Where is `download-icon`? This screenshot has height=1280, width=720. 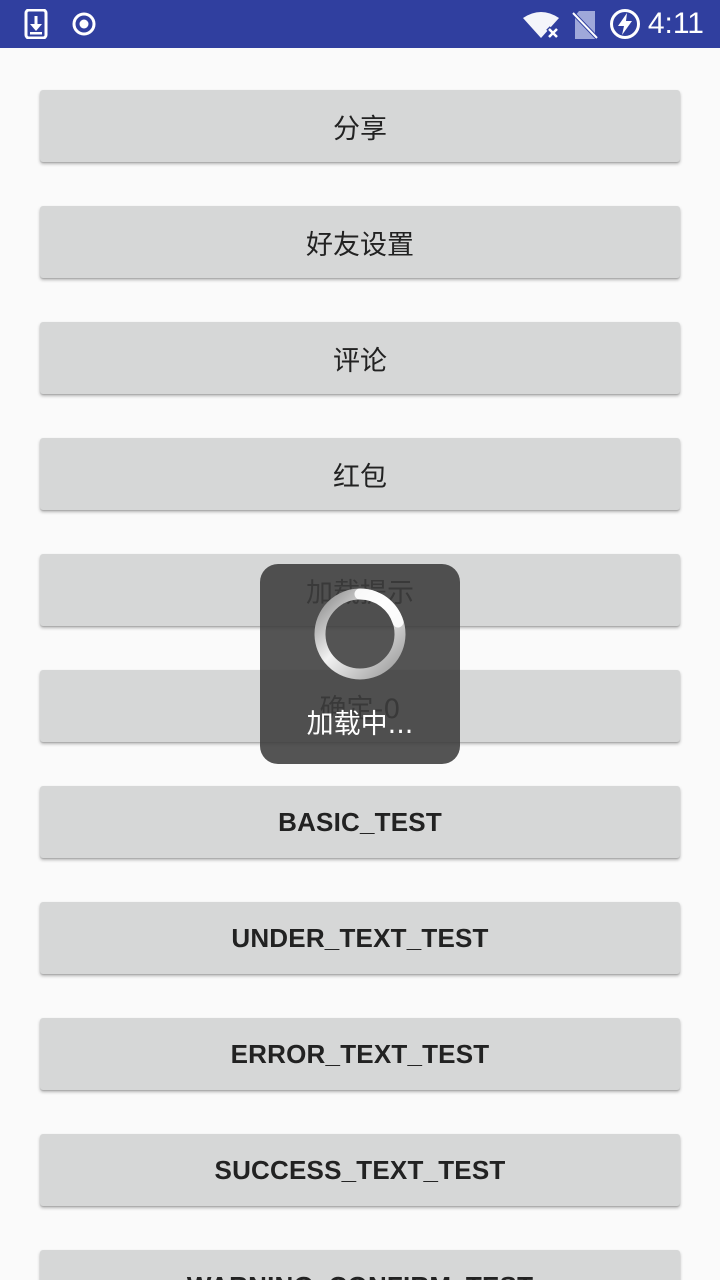
download-icon is located at coordinates (36, 24).